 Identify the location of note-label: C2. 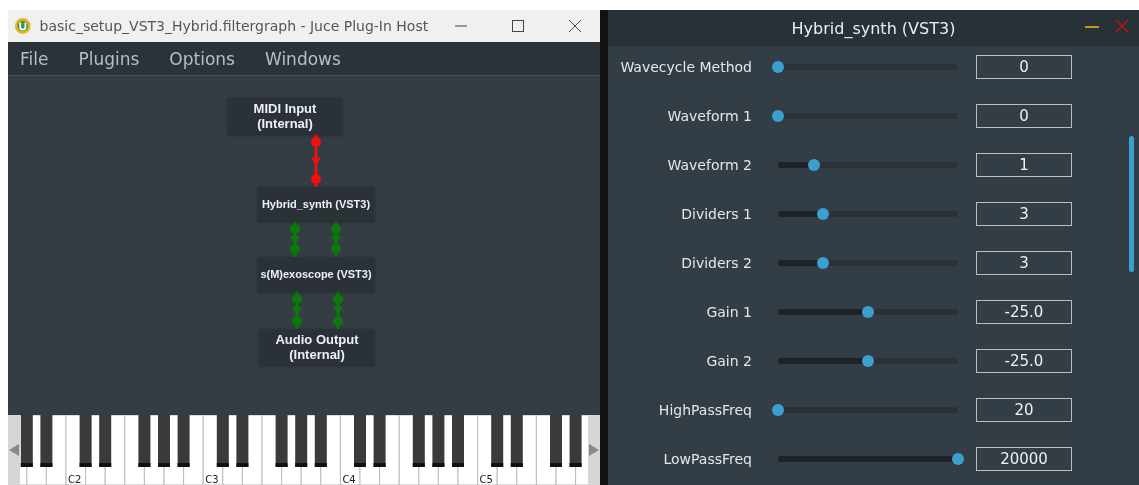
(75, 479).